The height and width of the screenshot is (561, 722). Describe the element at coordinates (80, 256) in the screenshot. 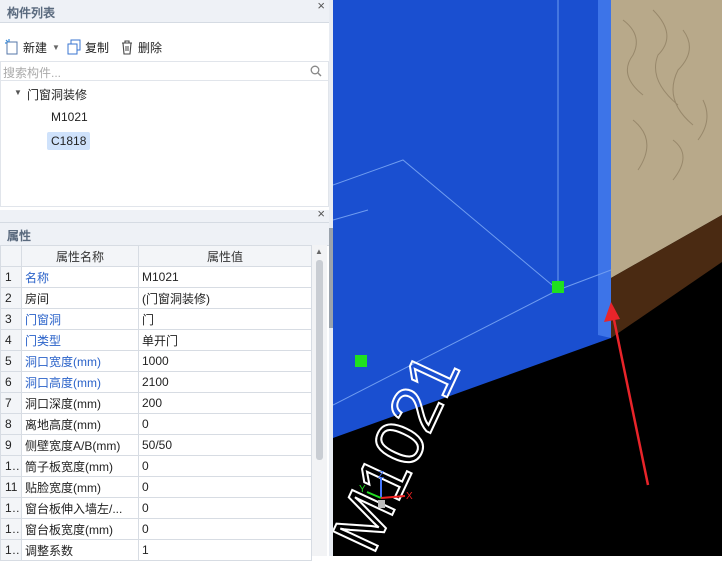

I see `header-name: 属性名称` at that location.